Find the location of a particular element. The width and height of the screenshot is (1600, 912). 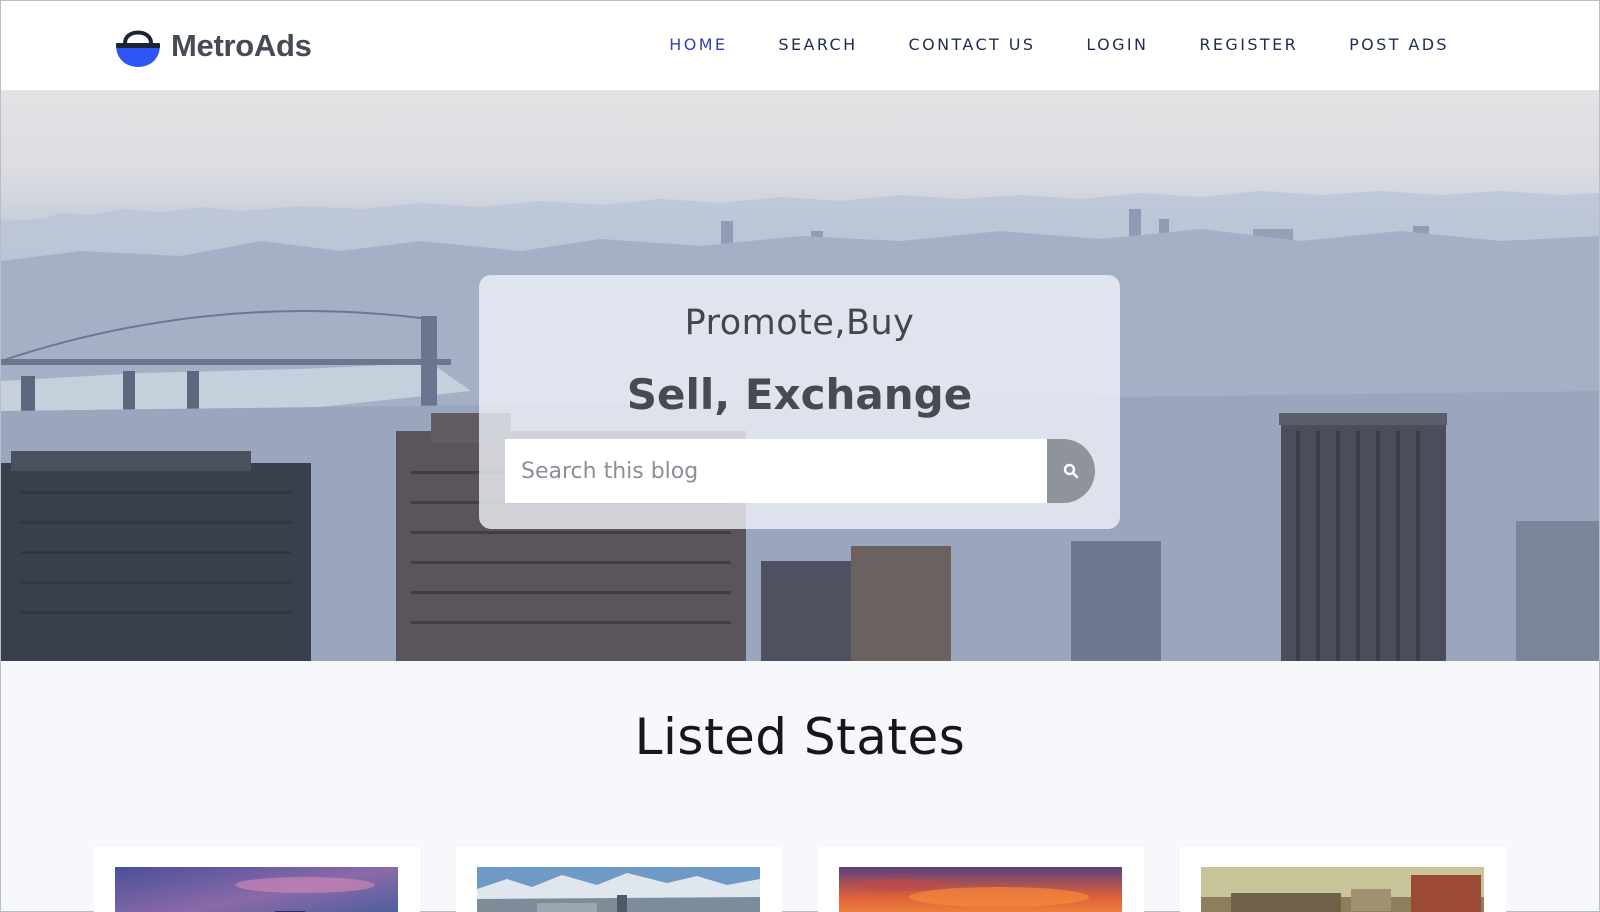

state-cards is located at coordinates (800, 879).